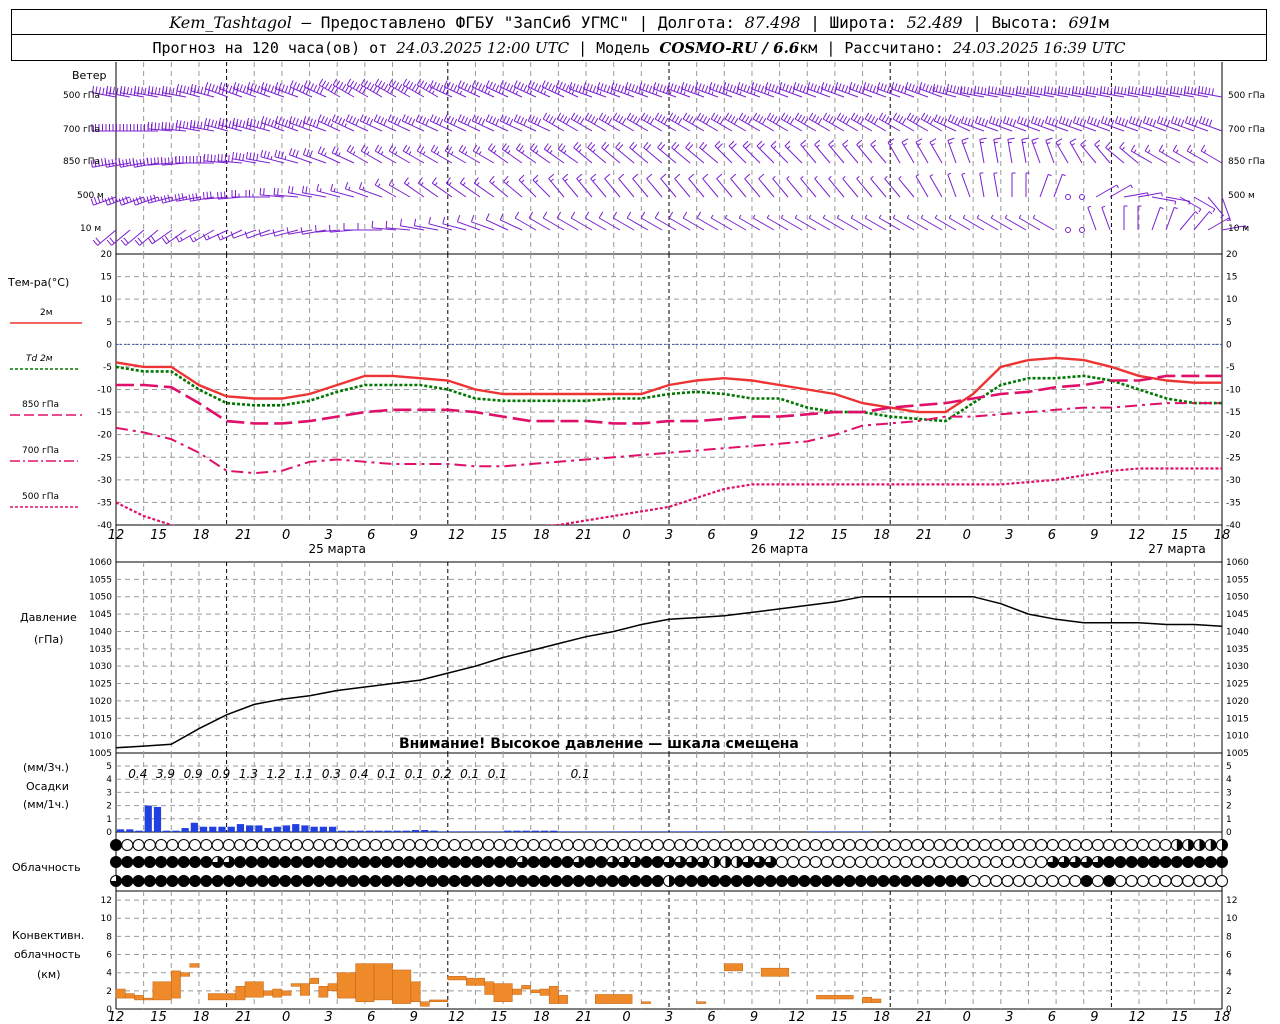 Image resolution: width=1280 pixels, height=1024 pixels. What do you see at coordinates (165, 774) in the screenshot?
I see `precip-3h-total: 3.9` at bounding box center [165, 774].